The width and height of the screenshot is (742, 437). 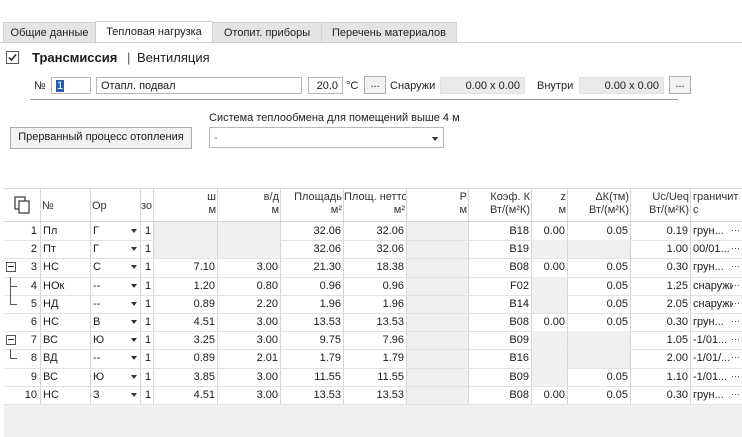 I want to click on col-header-perimeter: Рм, so click(x=437, y=204).